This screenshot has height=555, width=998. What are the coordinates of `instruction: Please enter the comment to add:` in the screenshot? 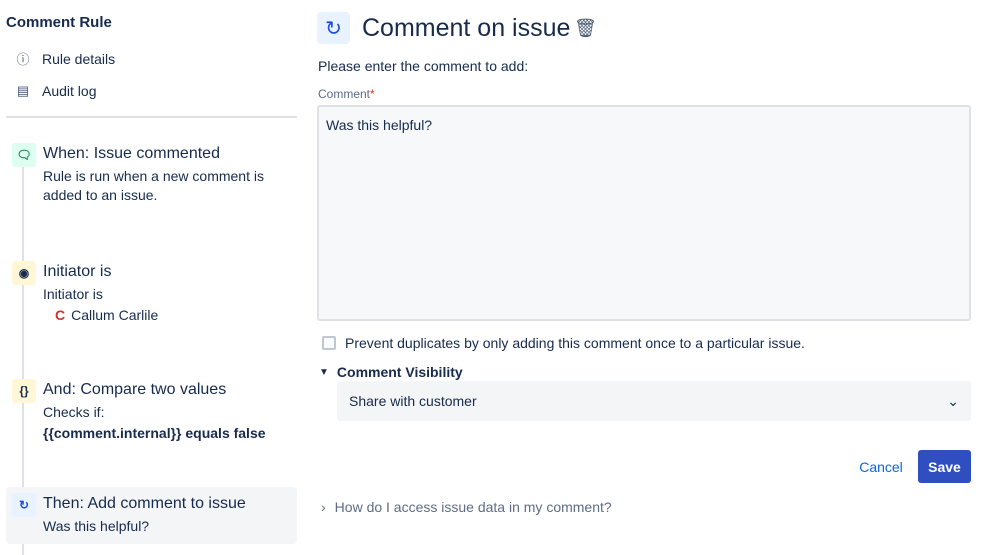 It's located at (423, 66).